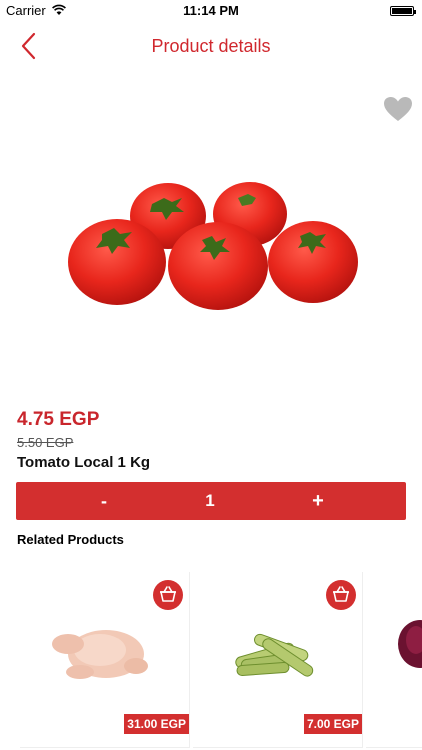 This screenshot has height=750, width=422. Describe the element at coordinates (398, 109) in the screenshot. I see `heart-icon` at that location.